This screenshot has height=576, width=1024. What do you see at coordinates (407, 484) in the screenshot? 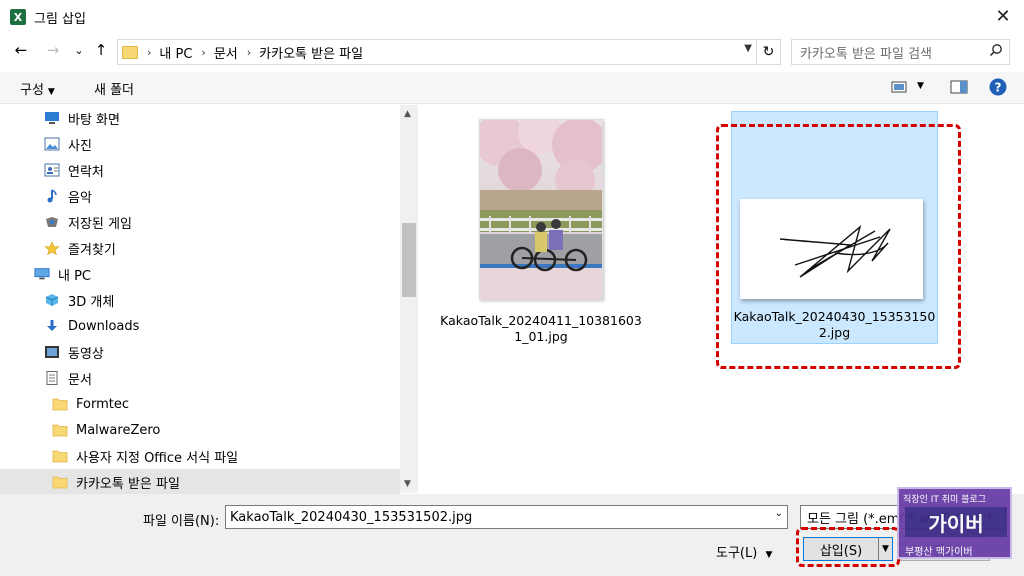
I see `scroll-down-icon: ▼` at bounding box center [407, 484].